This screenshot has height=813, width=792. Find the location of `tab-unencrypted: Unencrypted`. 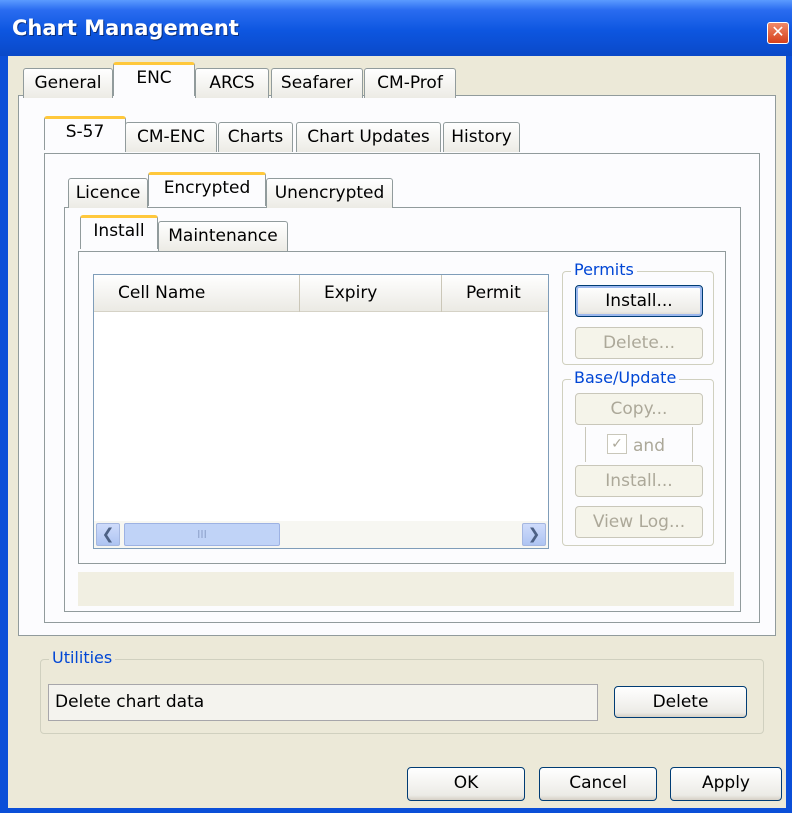

tab-unencrypted: Unencrypted is located at coordinates (329, 193).